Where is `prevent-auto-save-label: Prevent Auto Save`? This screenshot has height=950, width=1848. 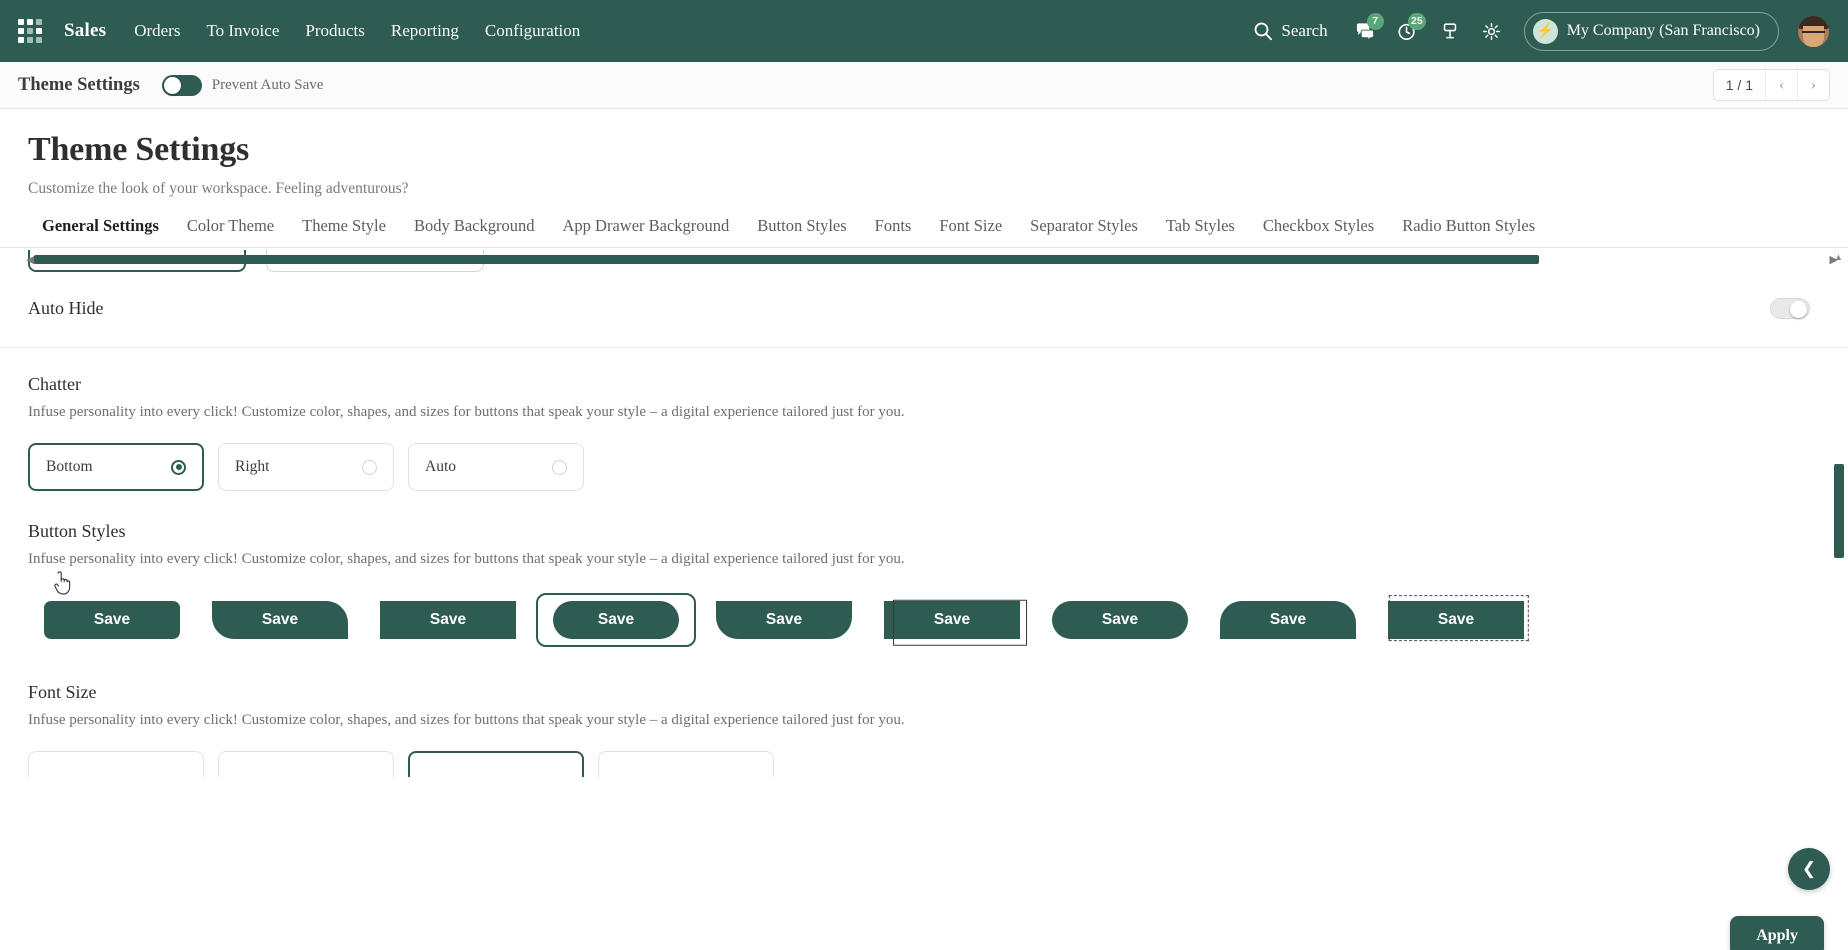
prevent-auto-save-label: Prevent Auto Save is located at coordinates (267, 84).